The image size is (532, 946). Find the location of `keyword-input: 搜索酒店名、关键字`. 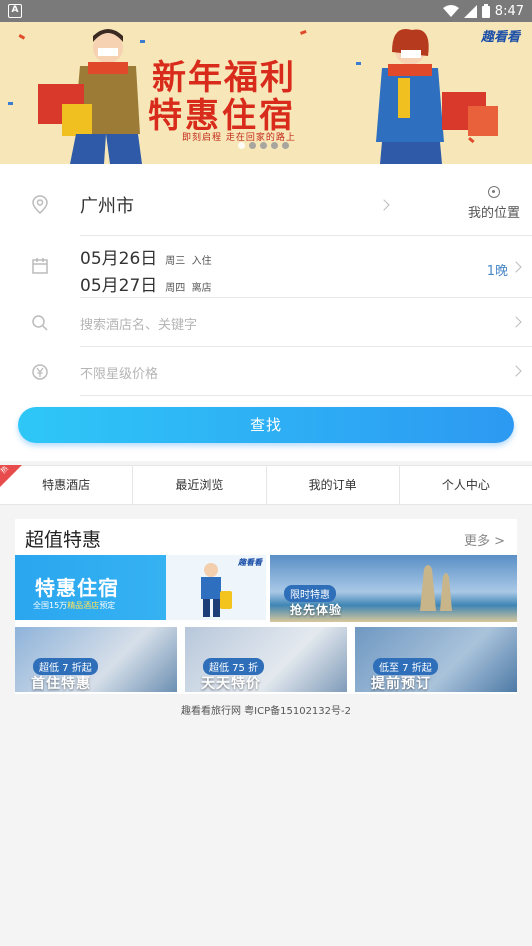

keyword-input: 搜索酒店名、关键字 is located at coordinates (138, 323).